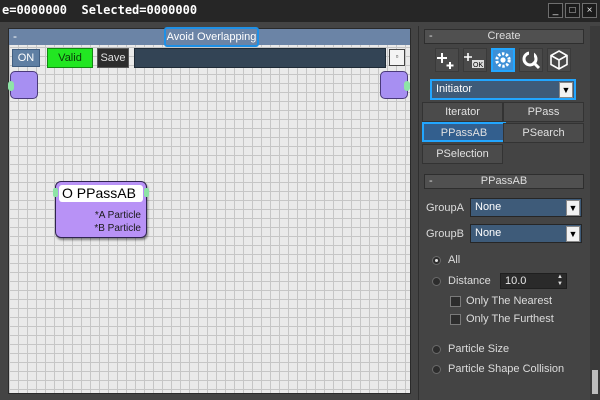 This screenshot has width=600, height=400. Describe the element at coordinates (572, 10) in the screenshot. I see `maximize-button: □` at that location.